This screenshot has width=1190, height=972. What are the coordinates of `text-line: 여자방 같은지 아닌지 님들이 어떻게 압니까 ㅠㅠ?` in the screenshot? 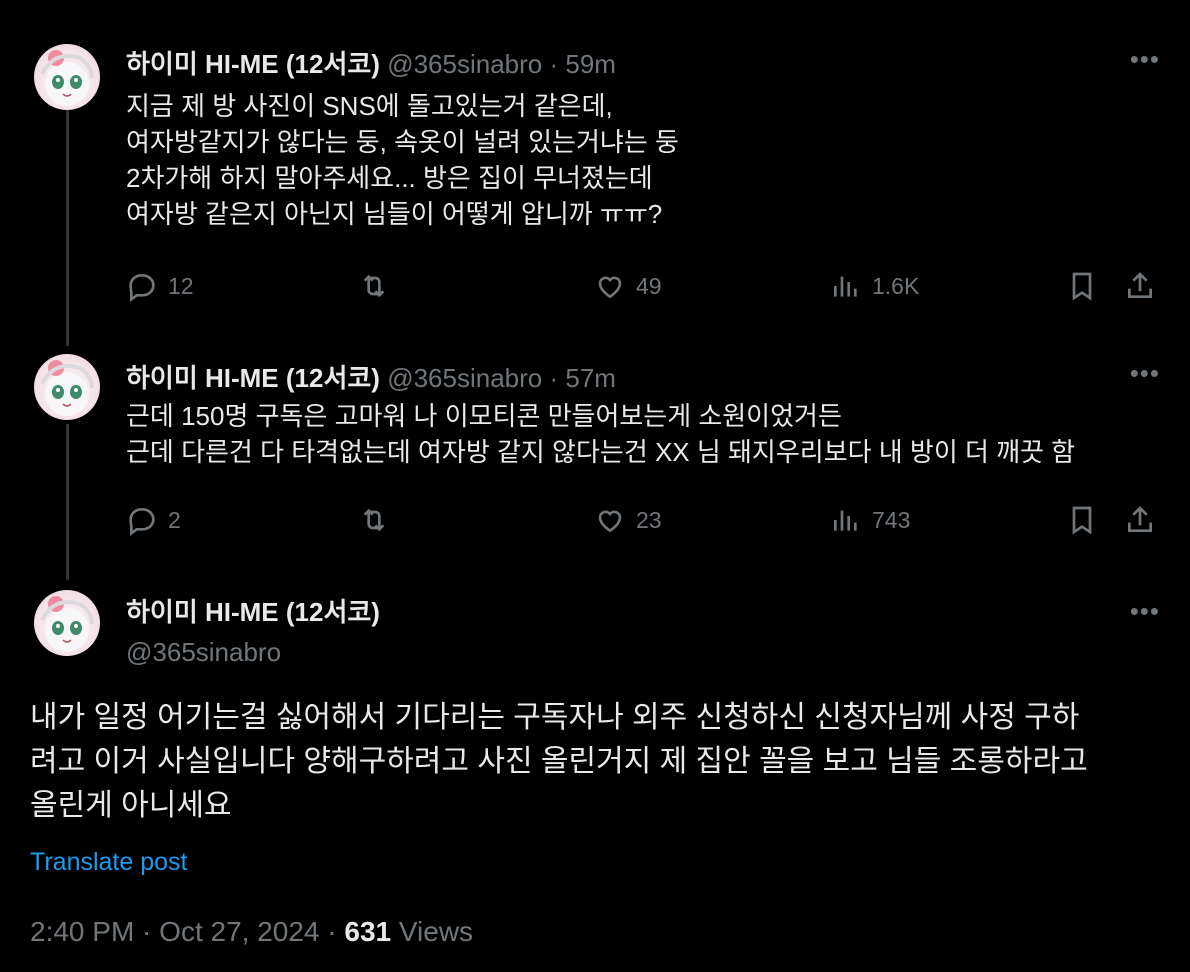 It's located at (394, 214).